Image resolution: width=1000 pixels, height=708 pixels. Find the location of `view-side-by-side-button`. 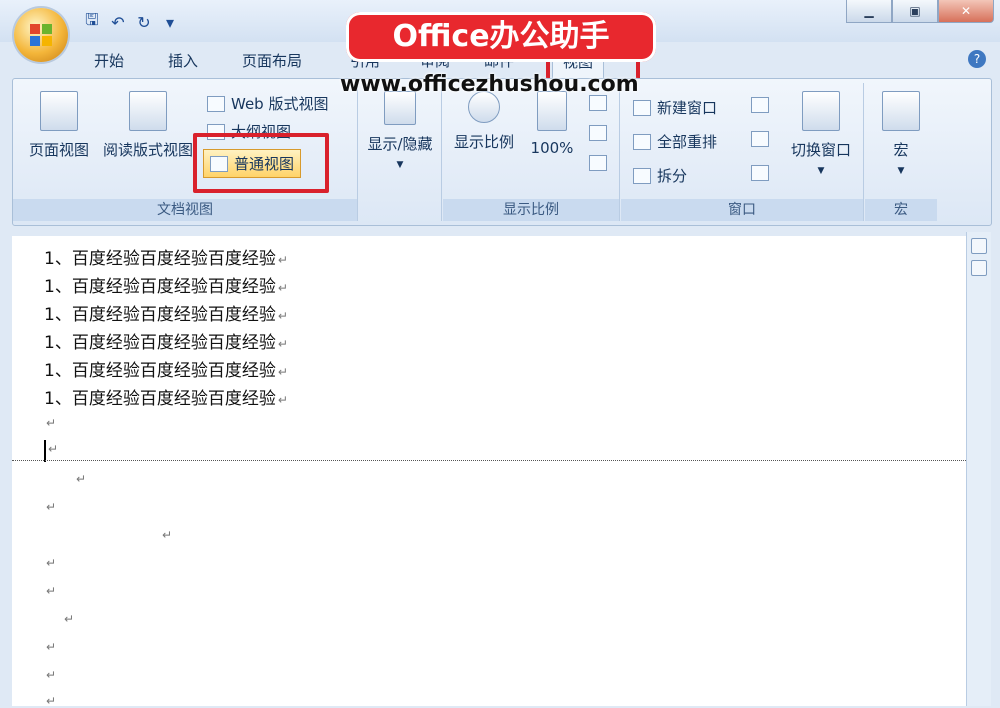

view-side-by-side-button is located at coordinates (760, 105).